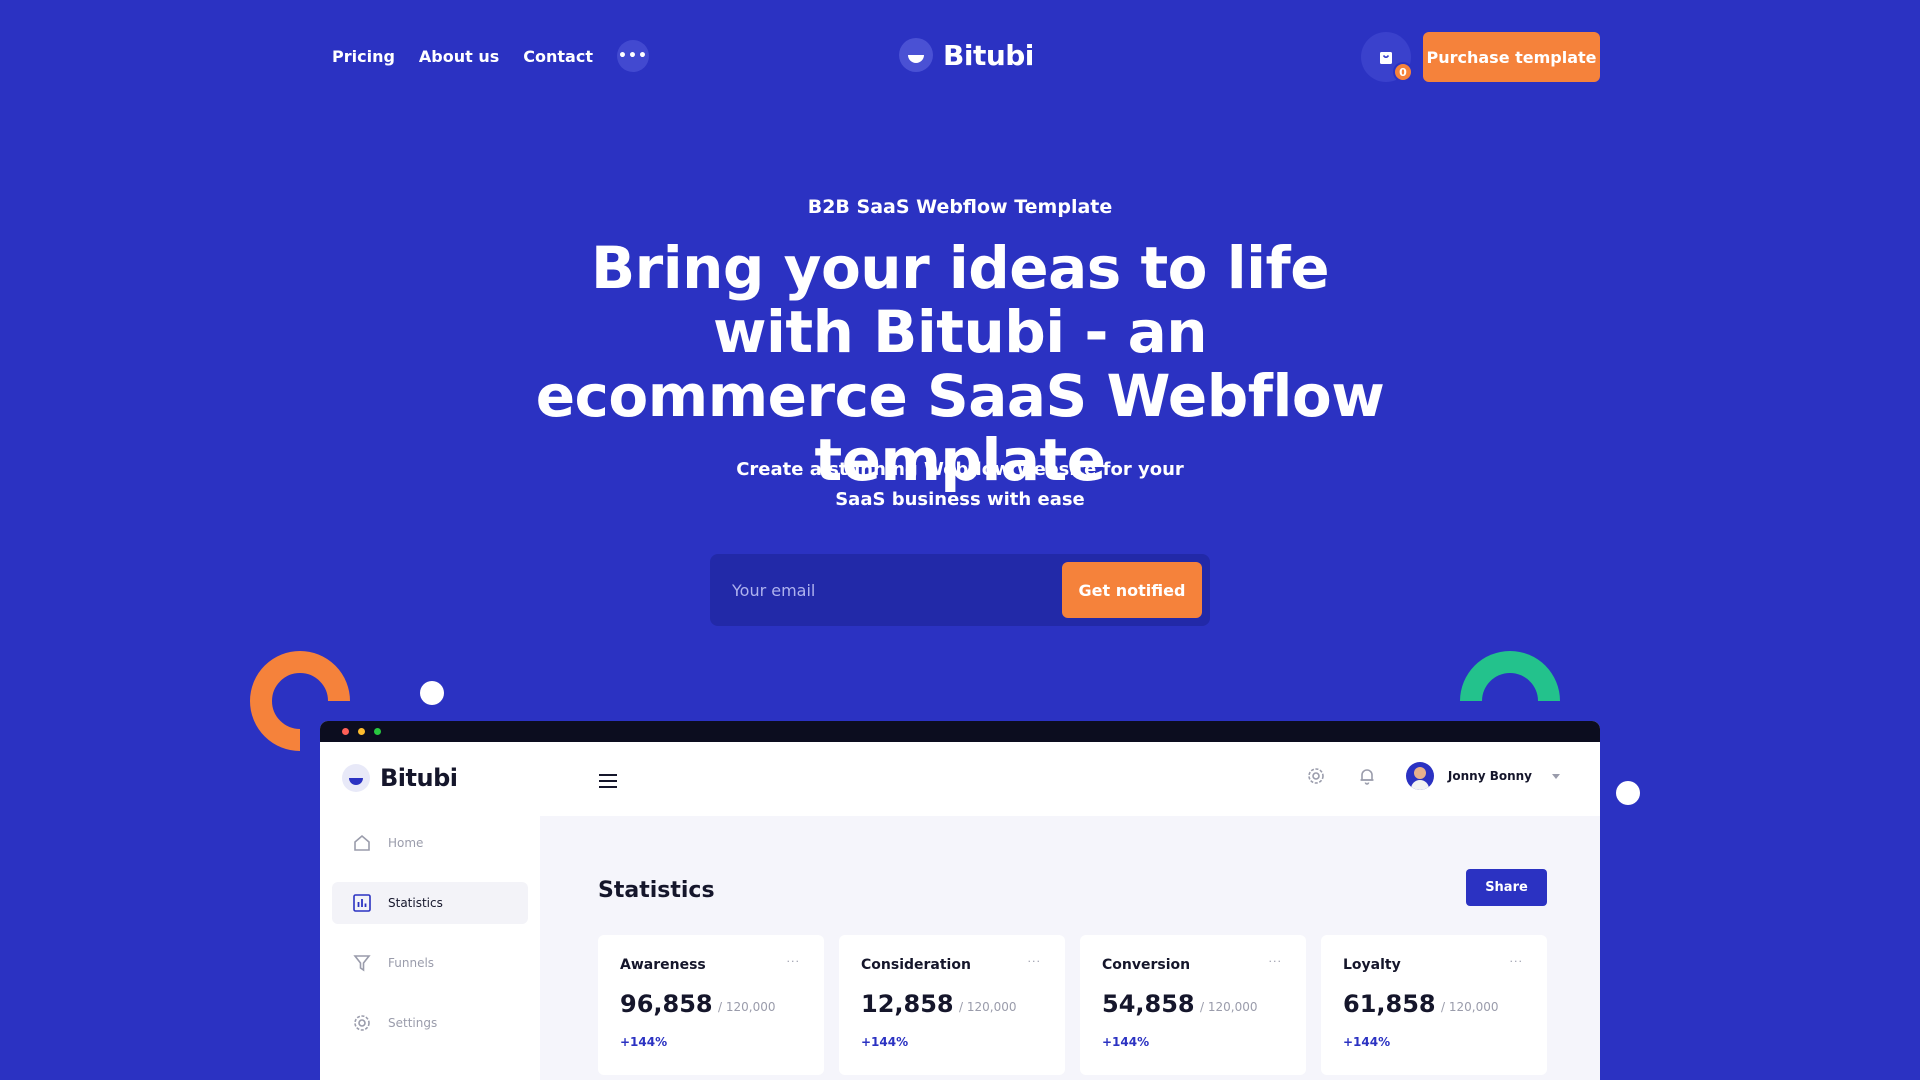 The width and height of the screenshot is (1920, 1080). I want to click on nav-link-contact: Contact, so click(558, 56).